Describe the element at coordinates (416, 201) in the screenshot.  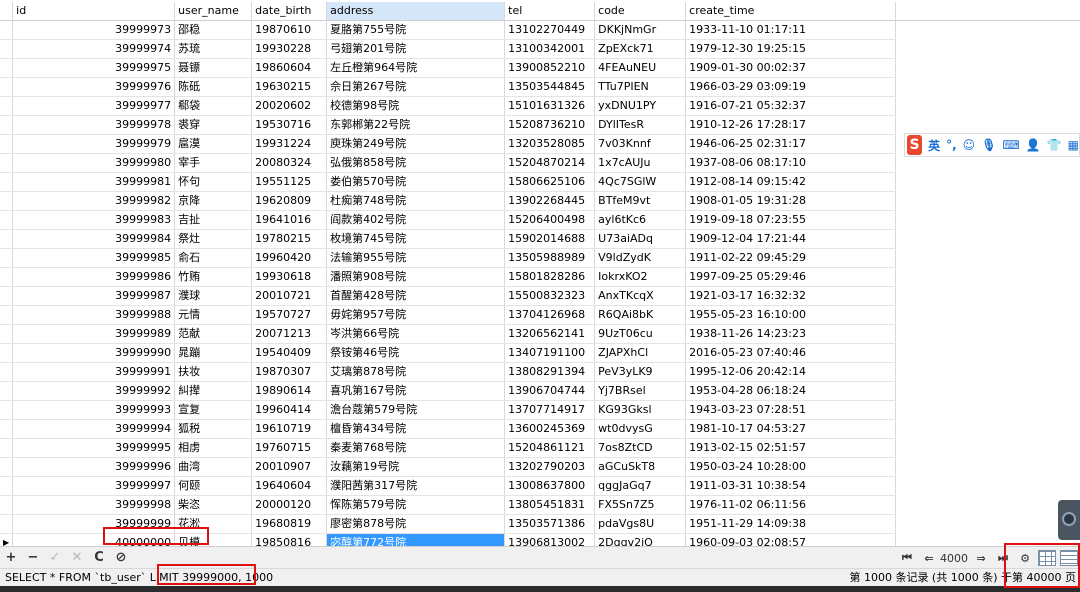
I see `cell-address: 杜痴第748号院` at that location.